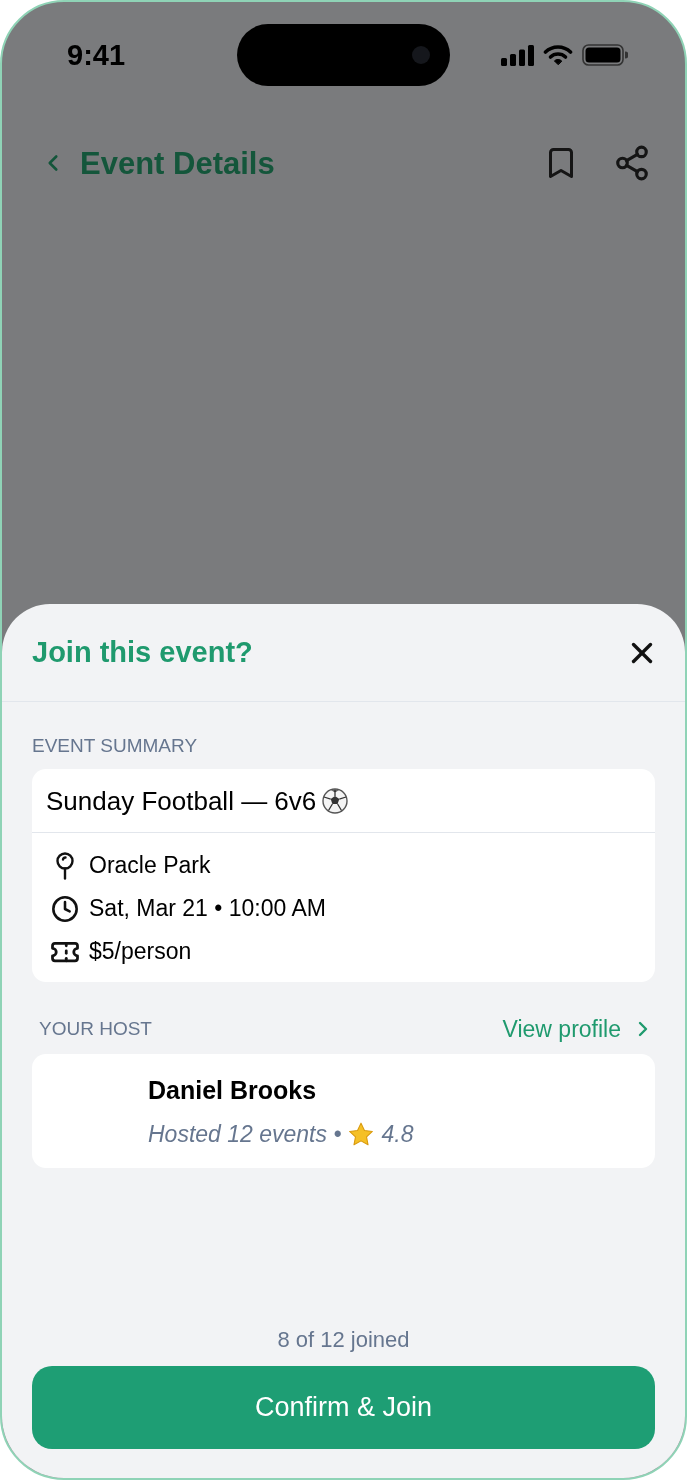 This screenshot has height=1480, width=687. Describe the element at coordinates (343, 1407) in the screenshot. I see `confirm-join-button: Confirm & Join` at that location.